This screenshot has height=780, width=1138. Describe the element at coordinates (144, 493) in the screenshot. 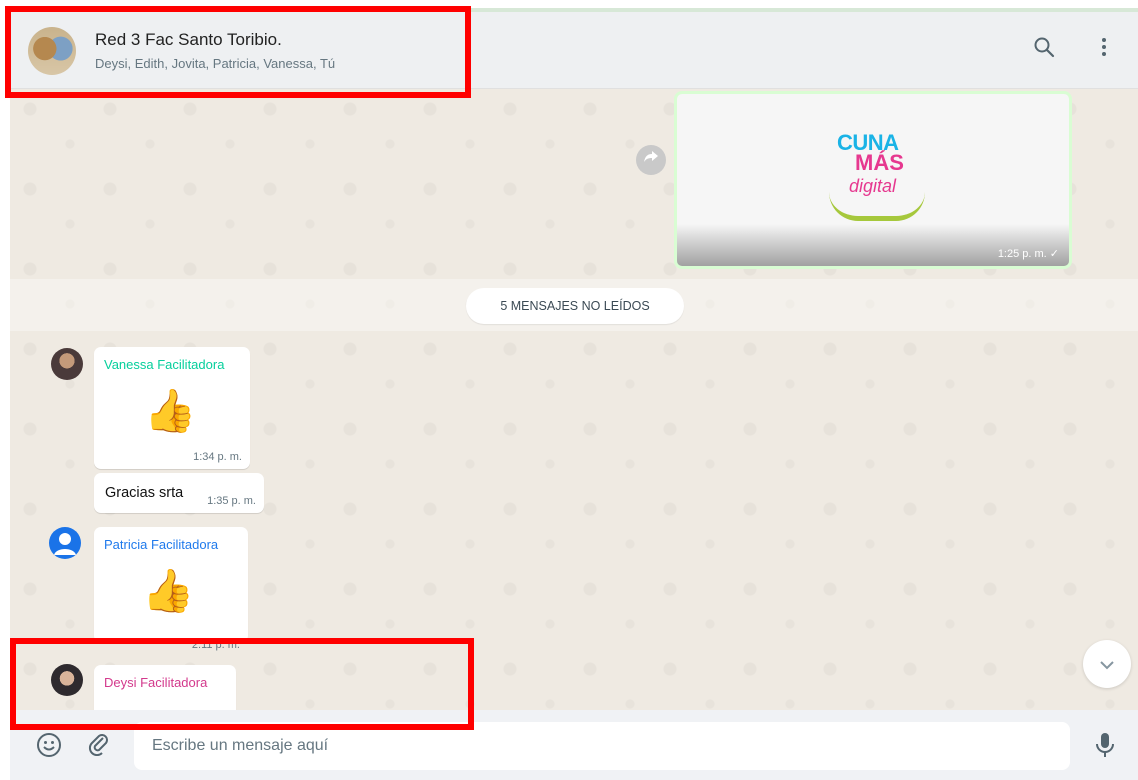

I see `message-text: Gracias srta` at that location.